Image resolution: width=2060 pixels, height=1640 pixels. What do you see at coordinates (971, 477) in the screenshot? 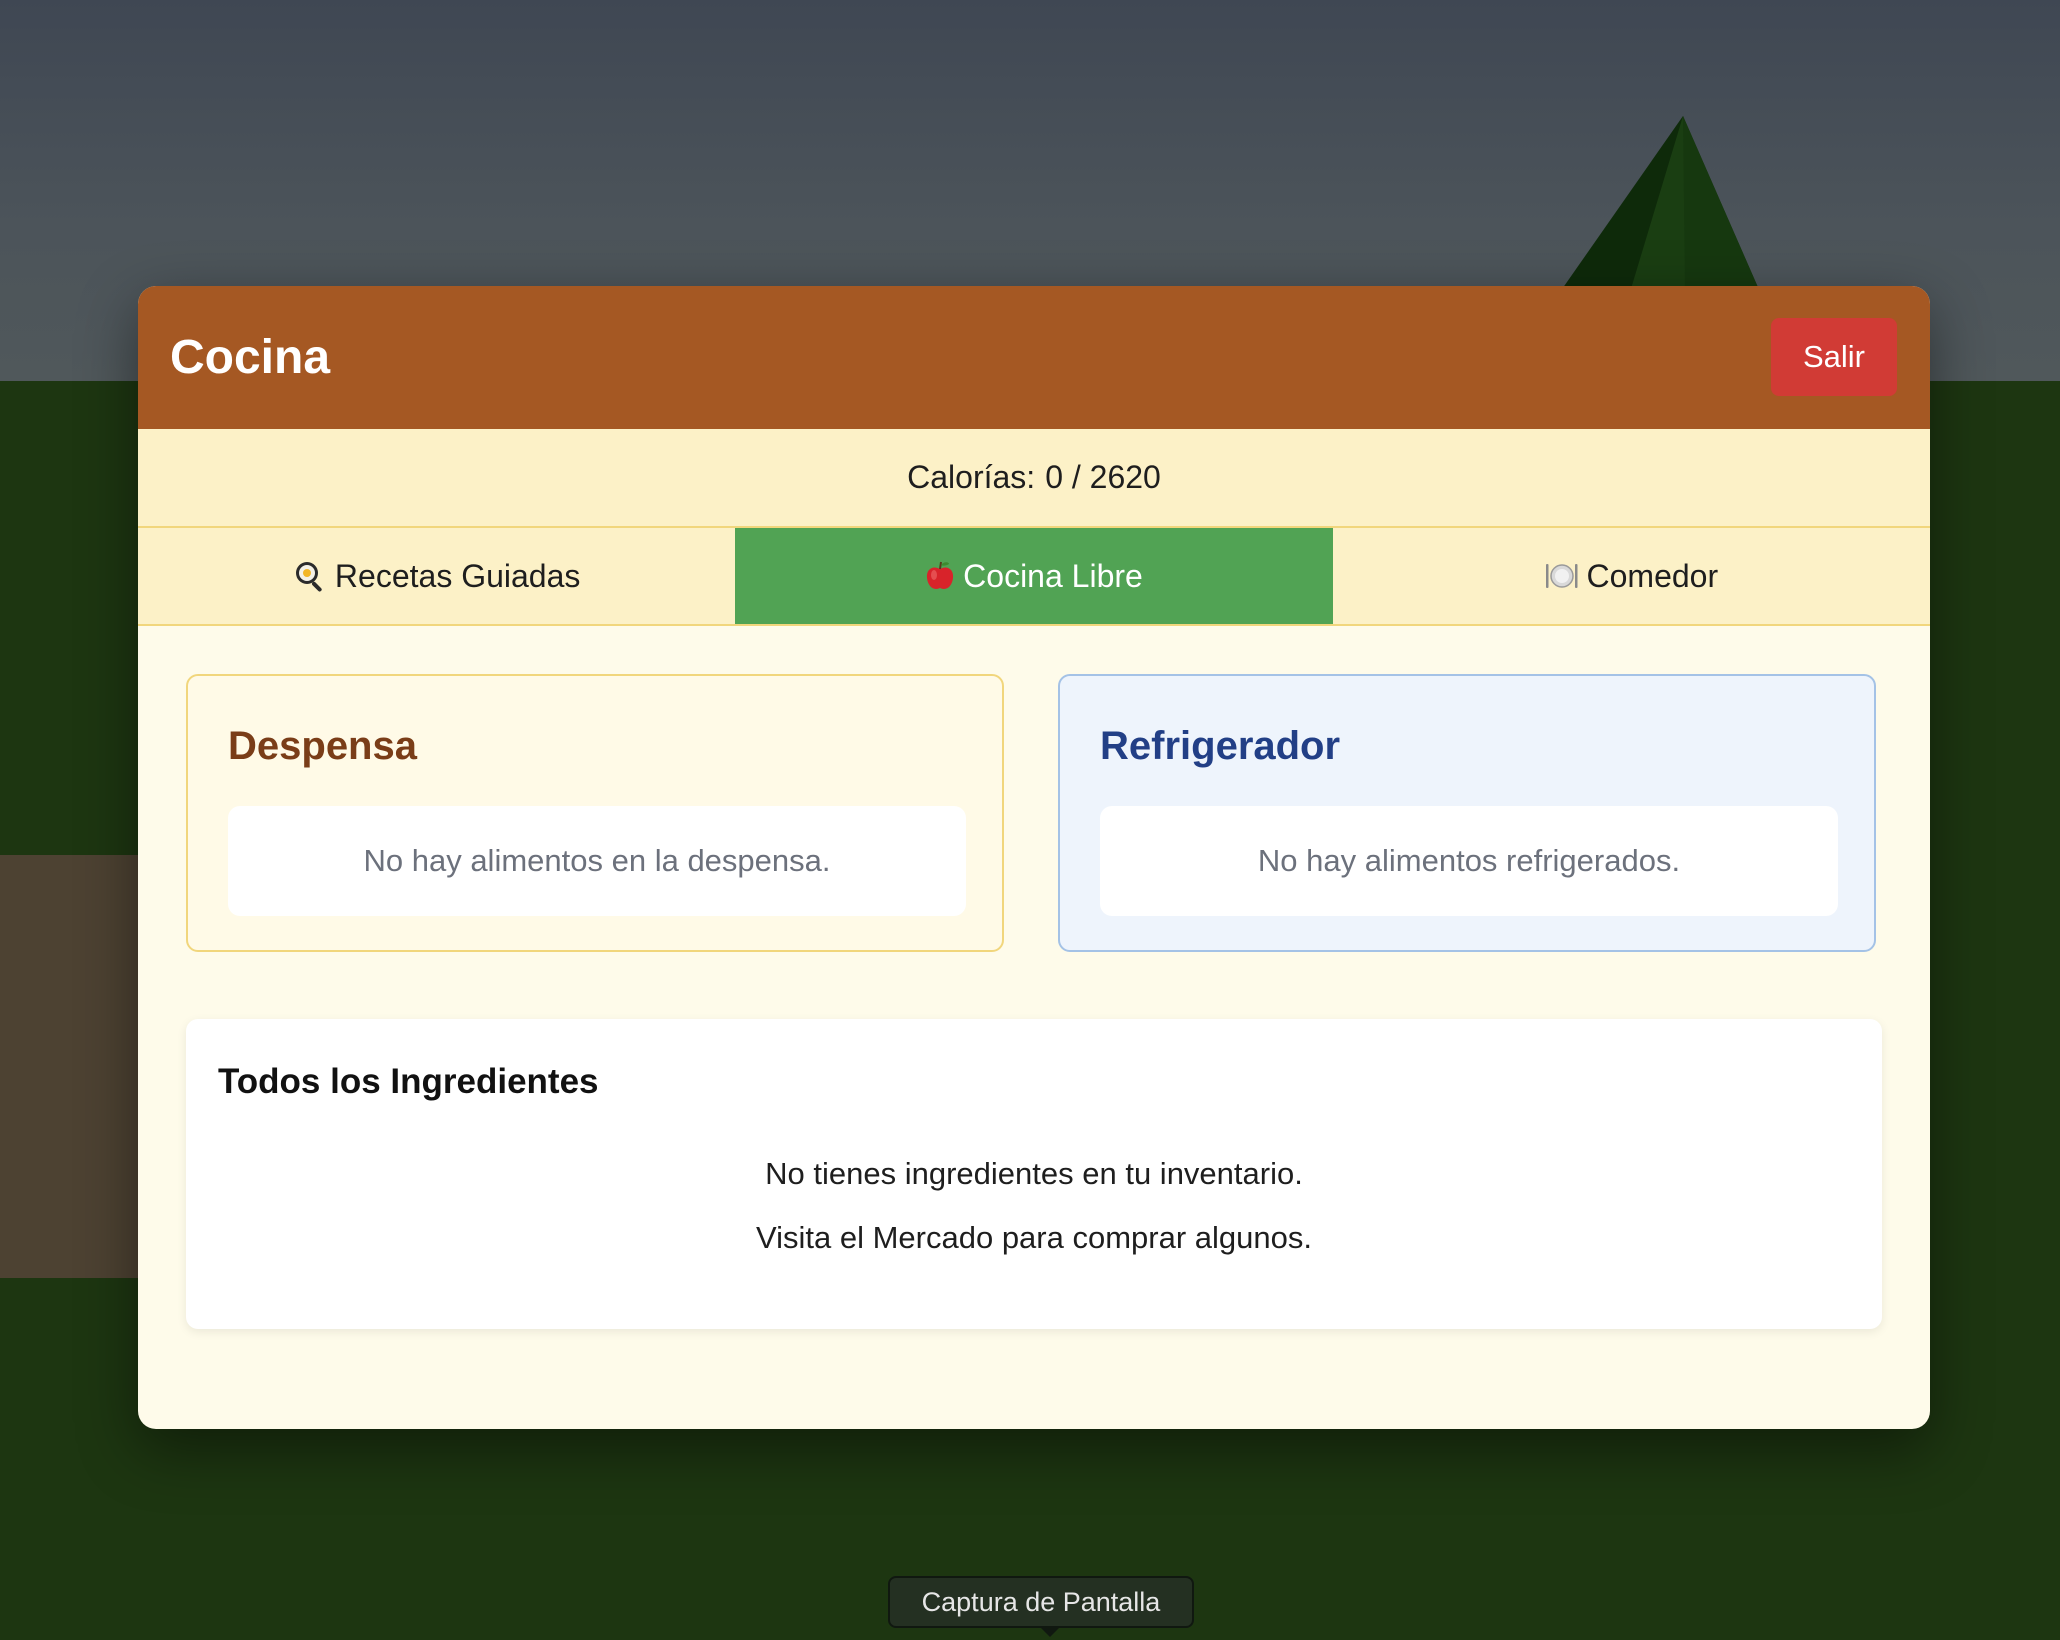
I see `calorie-label: Calorías:` at bounding box center [971, 477].